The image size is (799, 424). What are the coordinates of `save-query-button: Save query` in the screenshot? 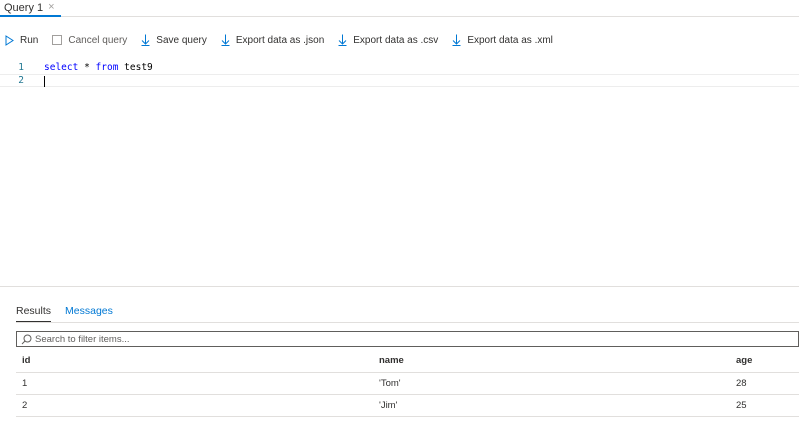 It's located at (174, 40).